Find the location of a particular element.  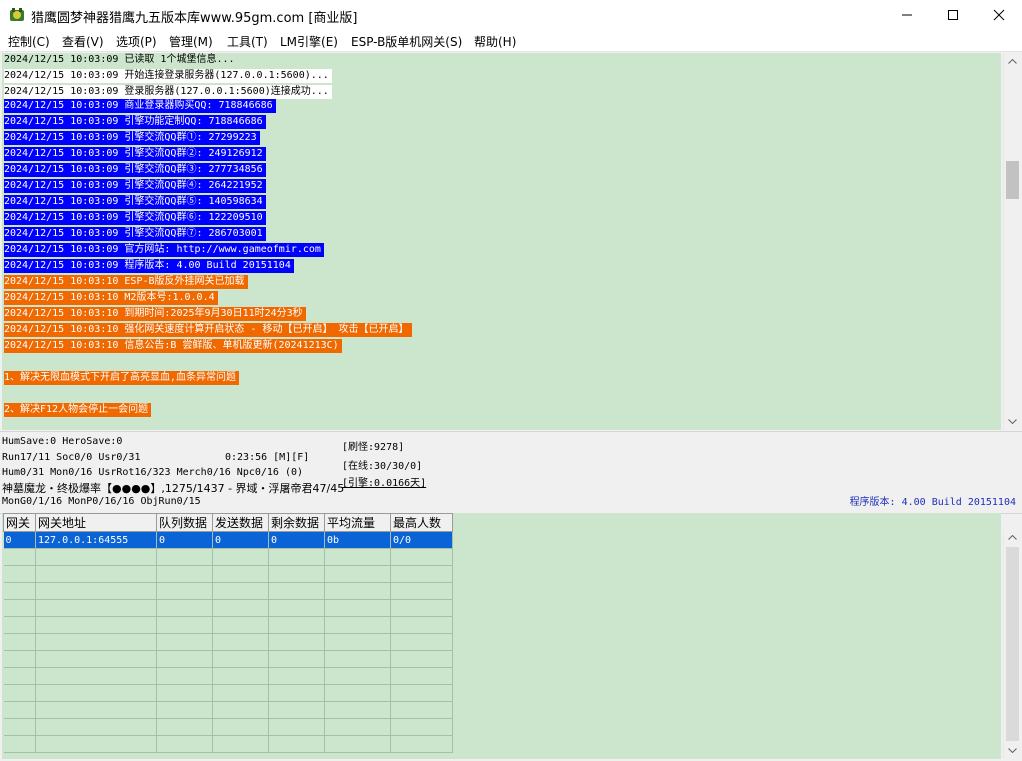

cell-max-users: 0/0 is located at coordinates (421, 540).